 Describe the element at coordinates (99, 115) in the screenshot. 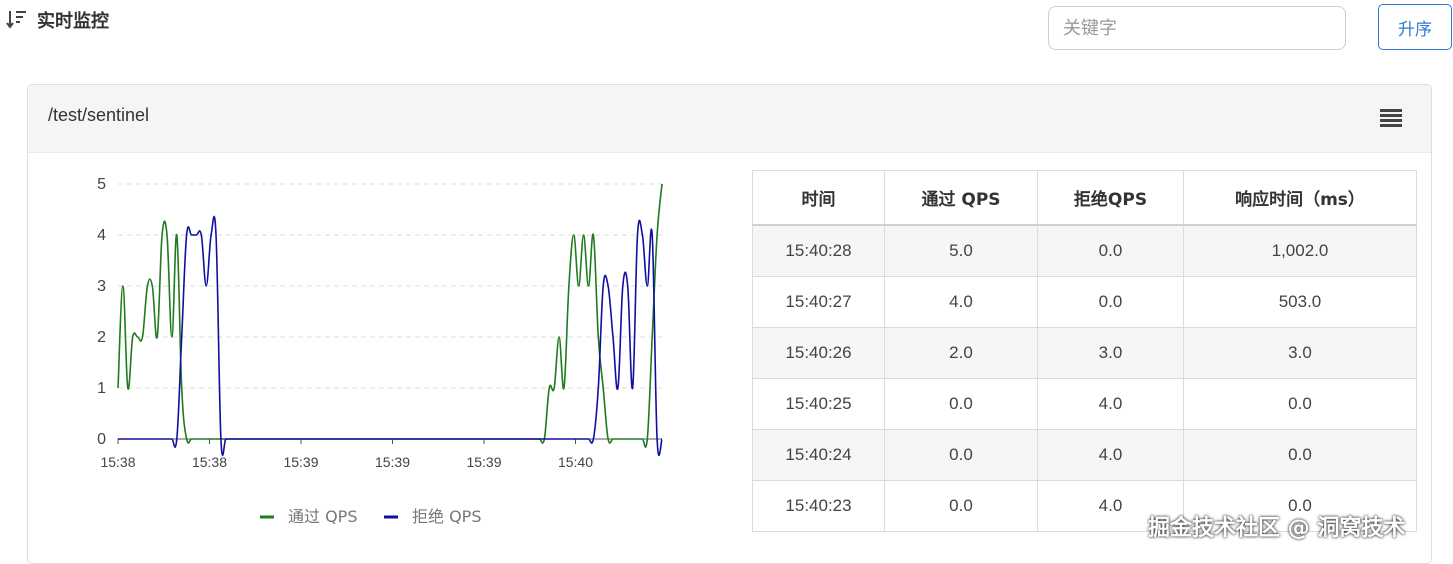

I see `resource-name: /test/sentinel` at that location.